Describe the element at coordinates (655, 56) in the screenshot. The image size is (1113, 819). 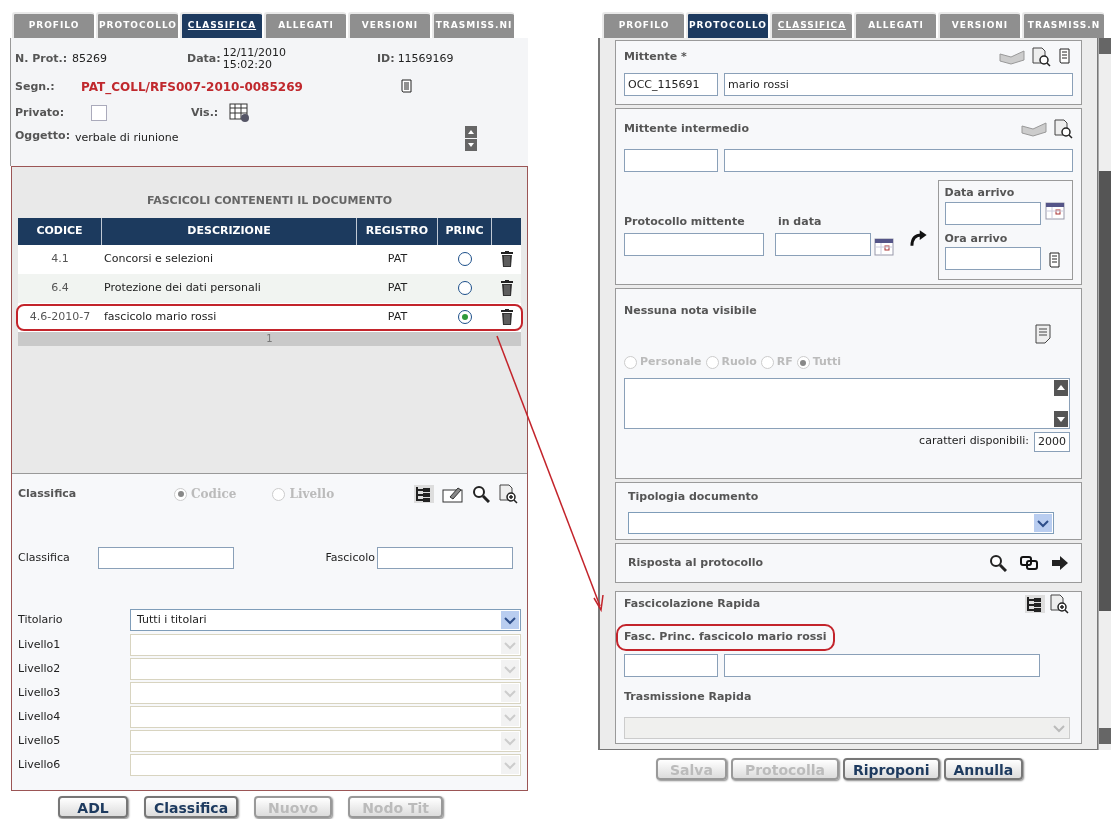
I see `section-title: Mittente *` at that location.